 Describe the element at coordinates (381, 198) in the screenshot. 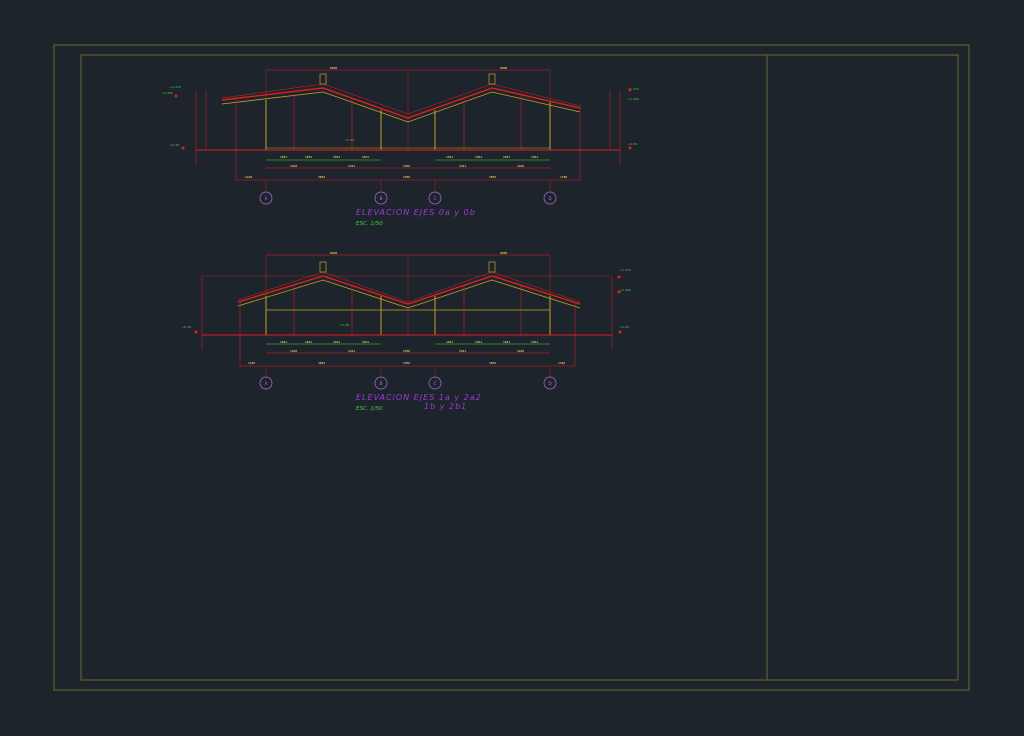

I see `axis-b-label-1: B` at that location.